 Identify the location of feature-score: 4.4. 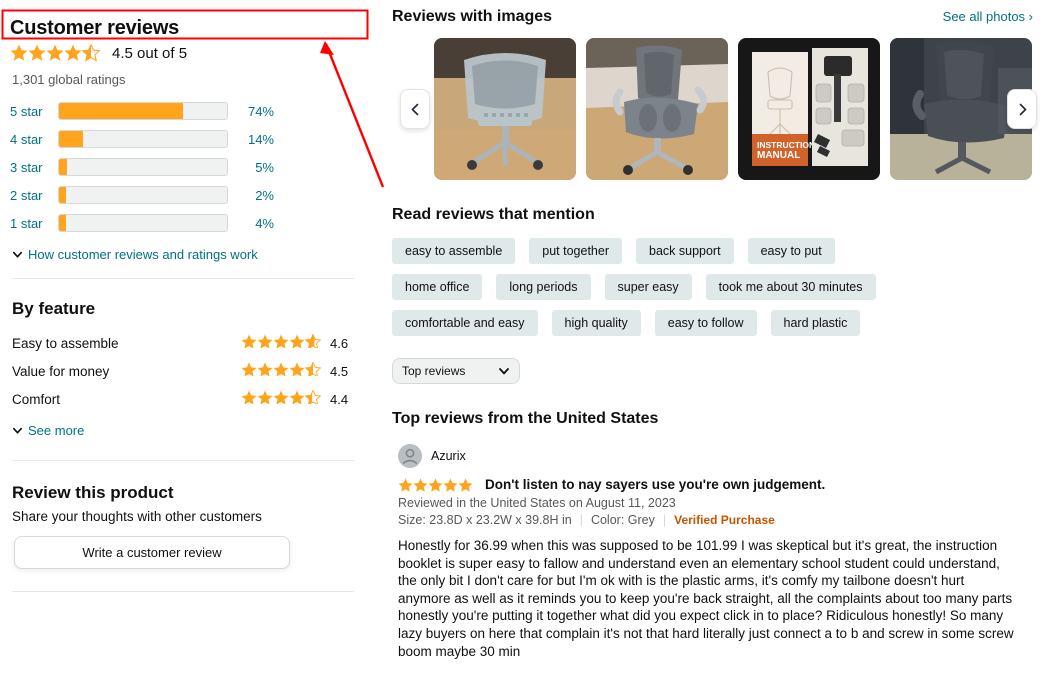
(339, 399).